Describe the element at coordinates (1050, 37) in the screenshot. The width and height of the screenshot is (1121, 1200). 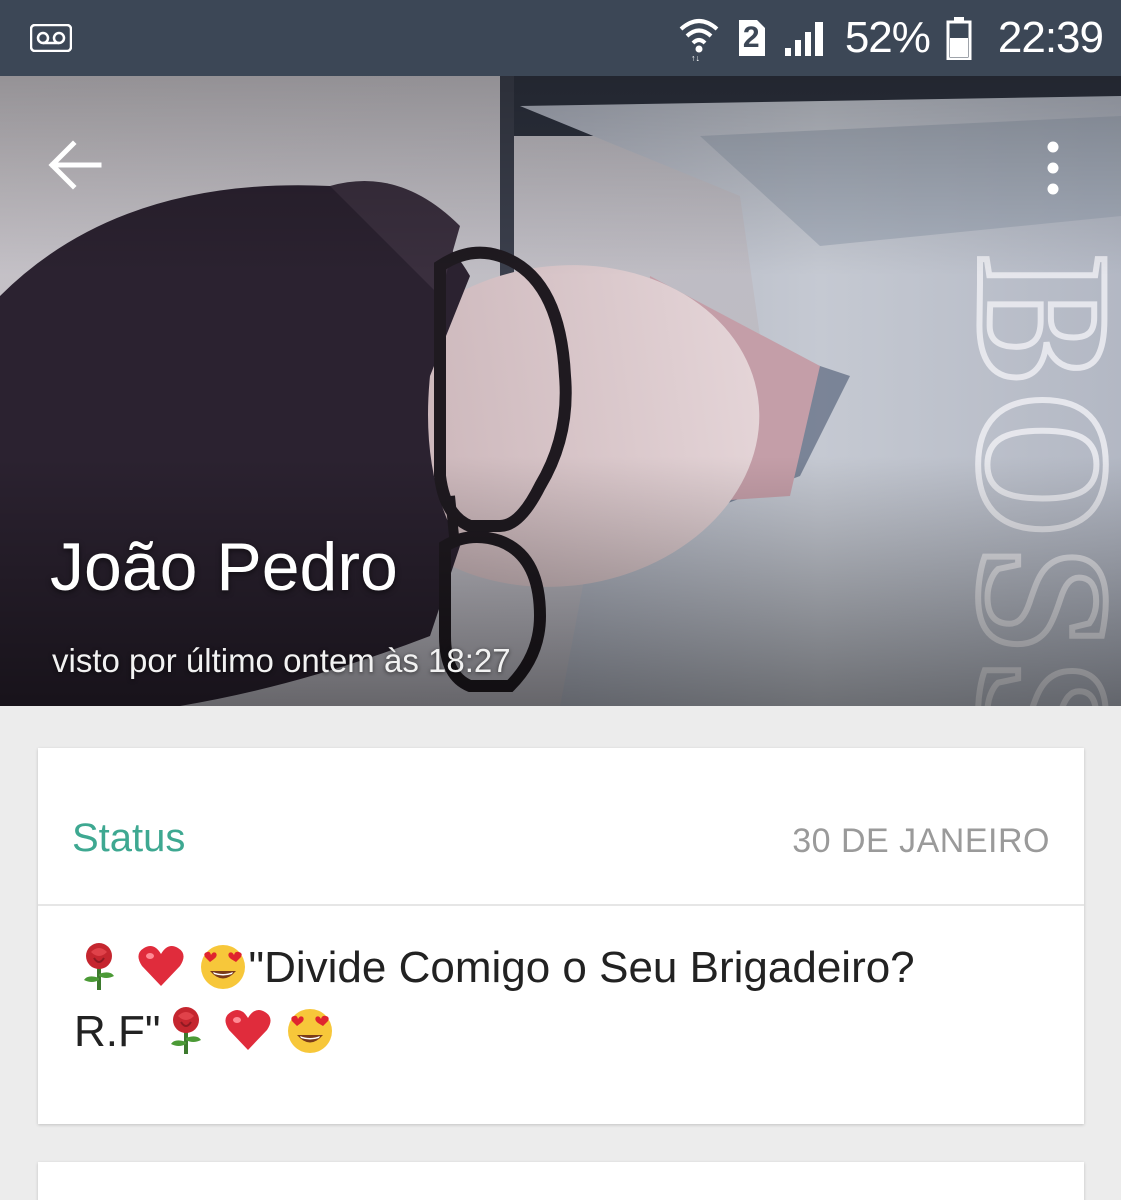
I see `clock: 22:39` at that location.